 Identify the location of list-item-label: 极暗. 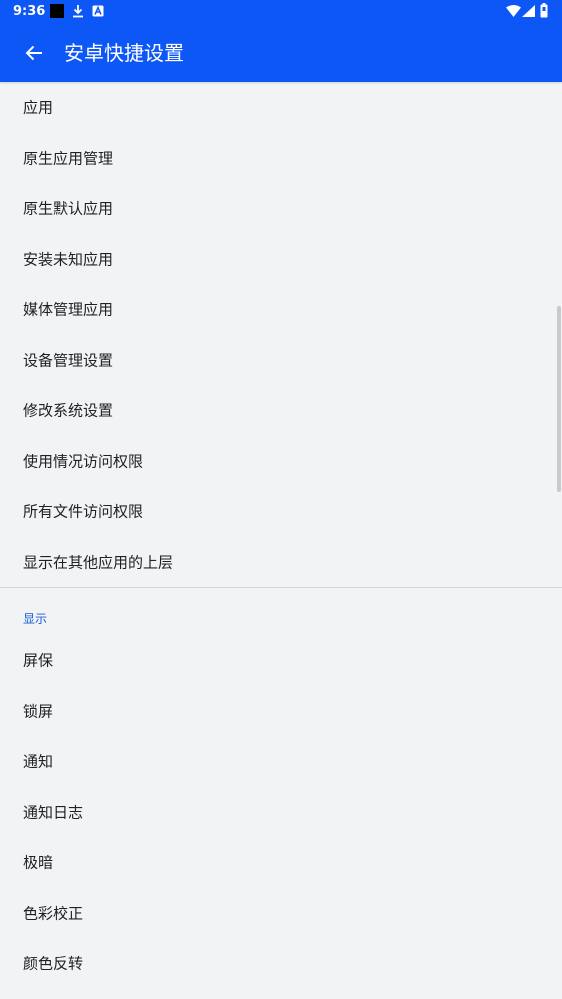
(38, 862).